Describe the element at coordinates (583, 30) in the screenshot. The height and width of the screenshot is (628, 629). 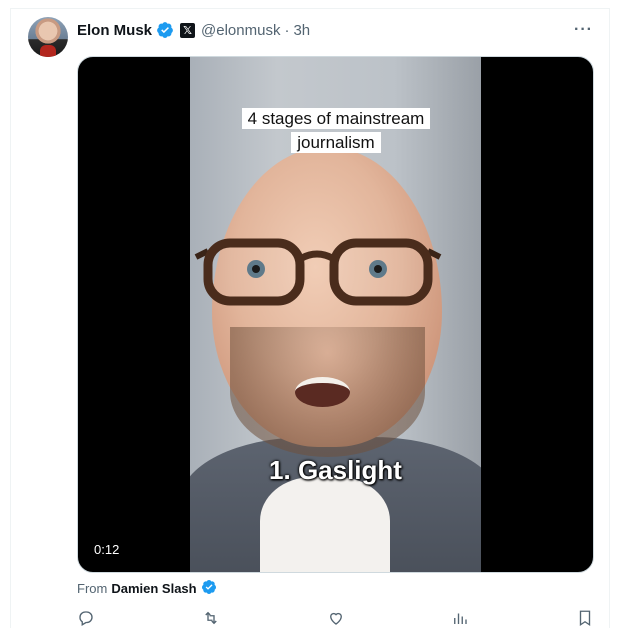
I see `more-options-icon: ···` at that location.